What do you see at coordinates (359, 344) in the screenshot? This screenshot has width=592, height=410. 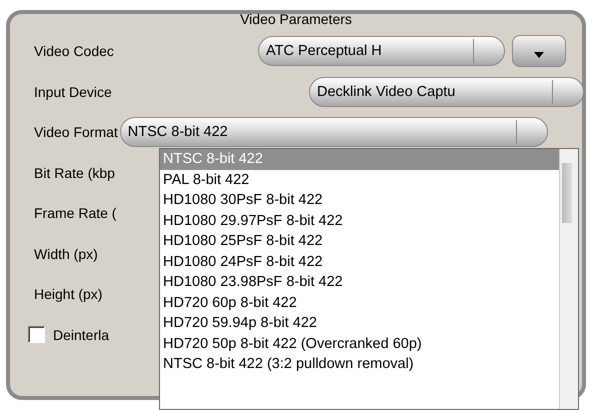 I see `list-option: HD720 50p 8-bit 422 (Overcranked 60p)` at bounding box center [359, 344].